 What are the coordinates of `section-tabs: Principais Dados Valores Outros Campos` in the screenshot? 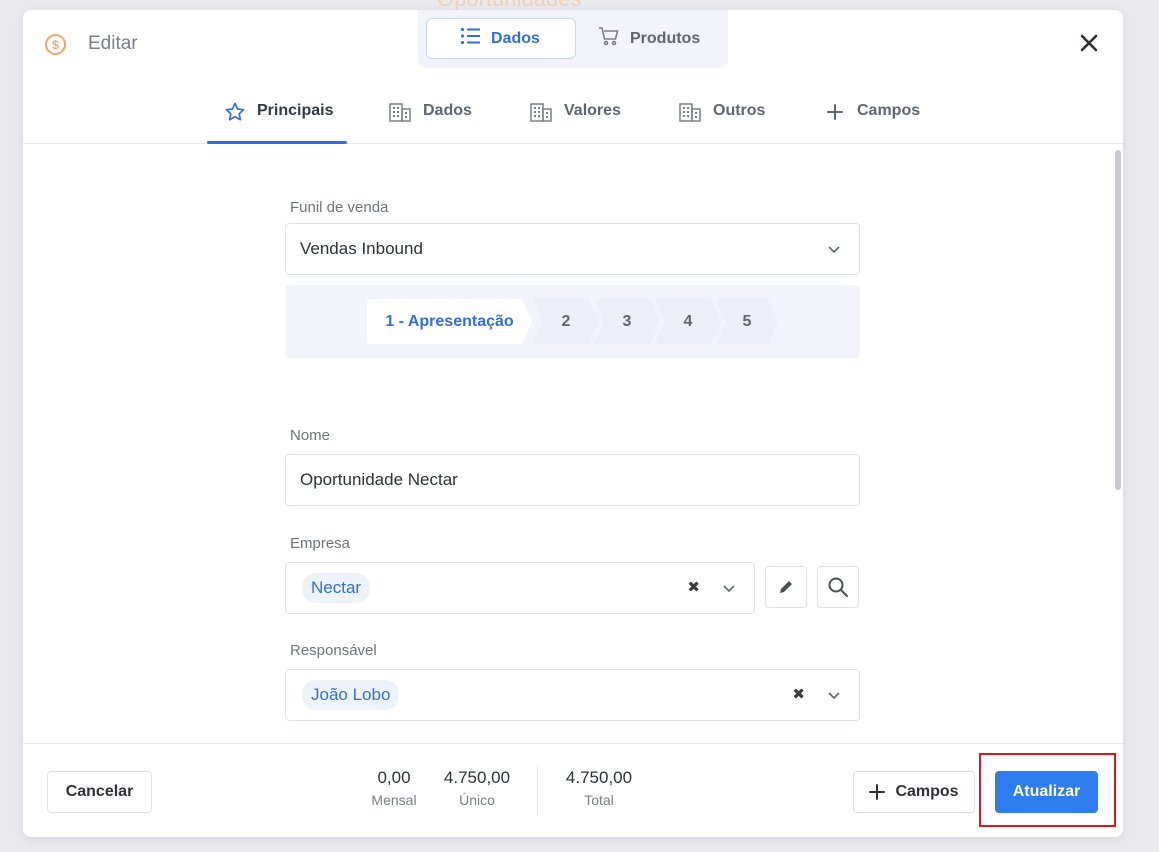 It's located at (573, 112).